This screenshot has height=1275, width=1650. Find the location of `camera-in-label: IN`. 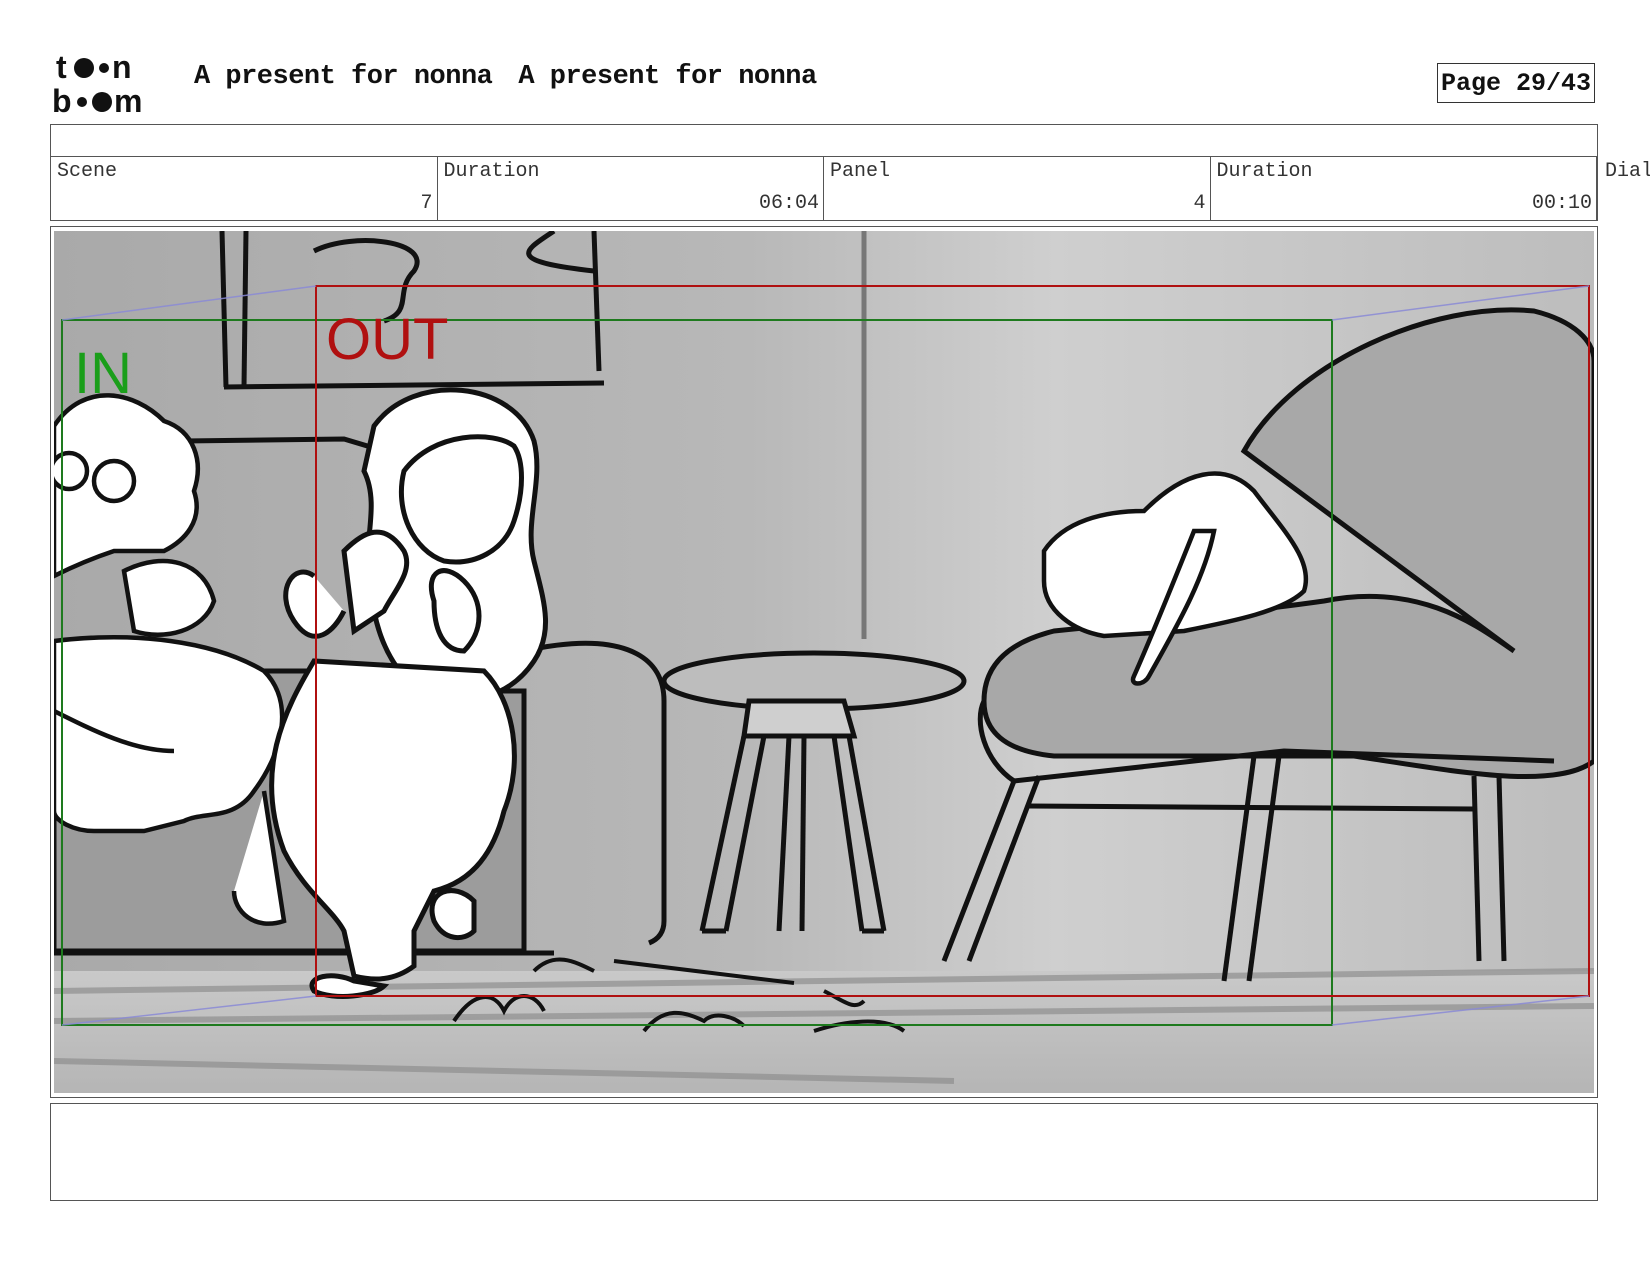

camera-in-label: IN is located at coordinates (103, 373).